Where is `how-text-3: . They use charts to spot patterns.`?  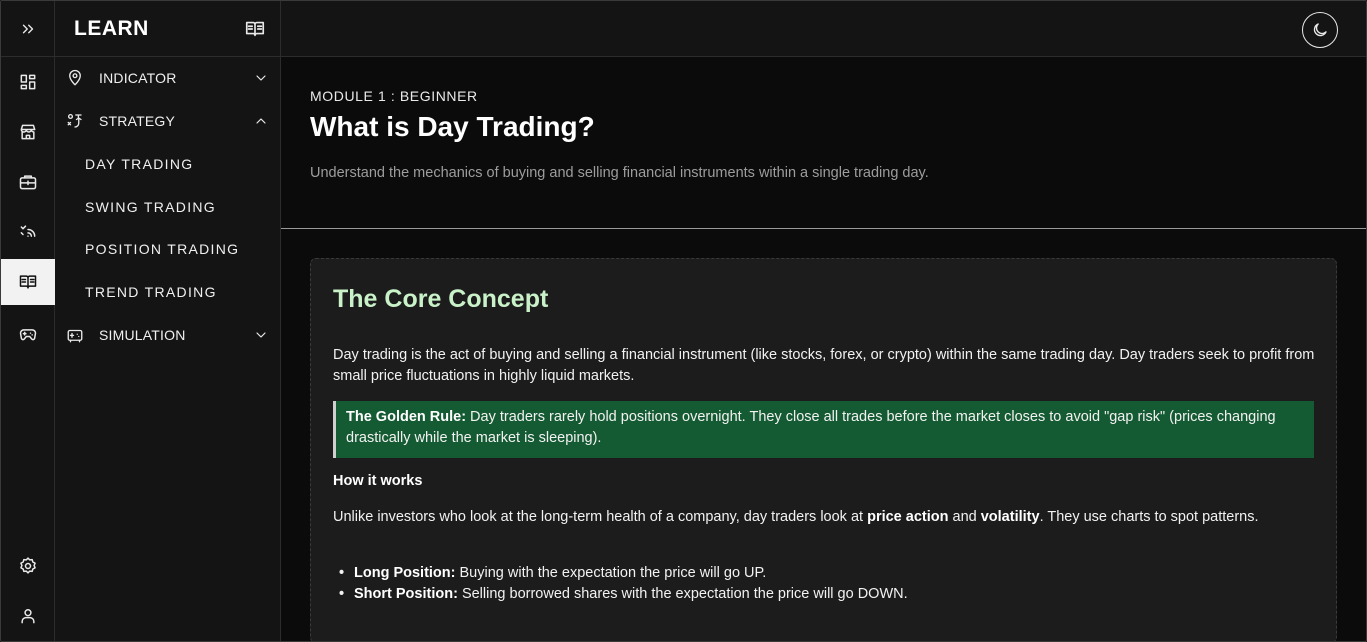 how-text-3: . They use charts to spot patterns. is located at coordinates (1149, 517).